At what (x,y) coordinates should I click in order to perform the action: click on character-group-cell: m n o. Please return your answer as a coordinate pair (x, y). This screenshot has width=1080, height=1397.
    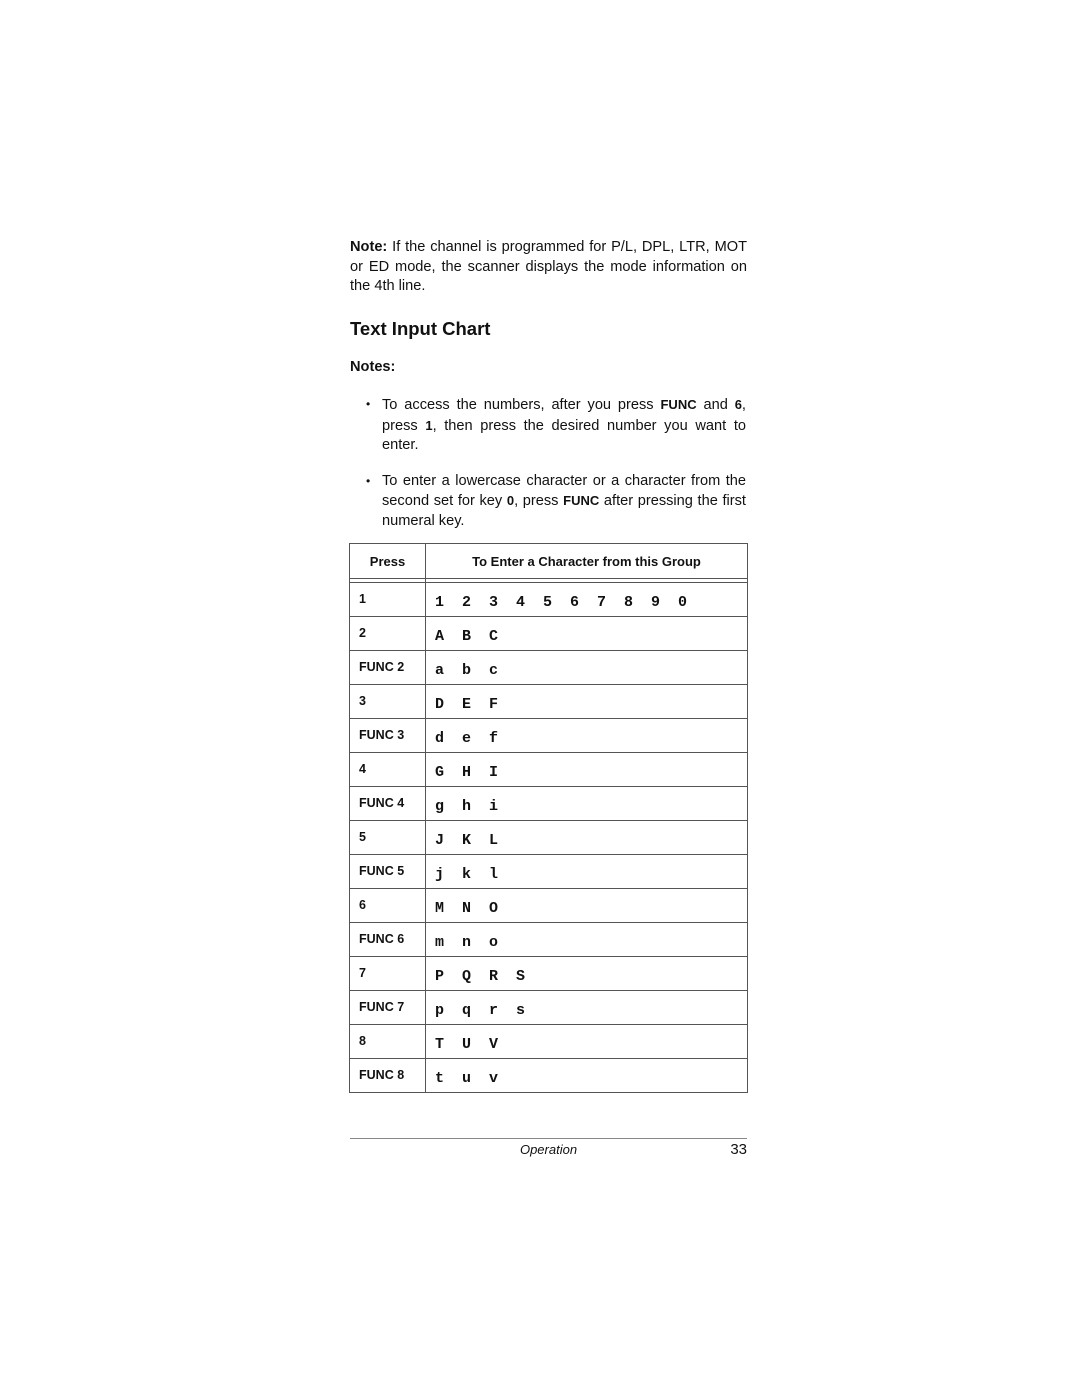
    Looking at the image, I should click on (586, 939).